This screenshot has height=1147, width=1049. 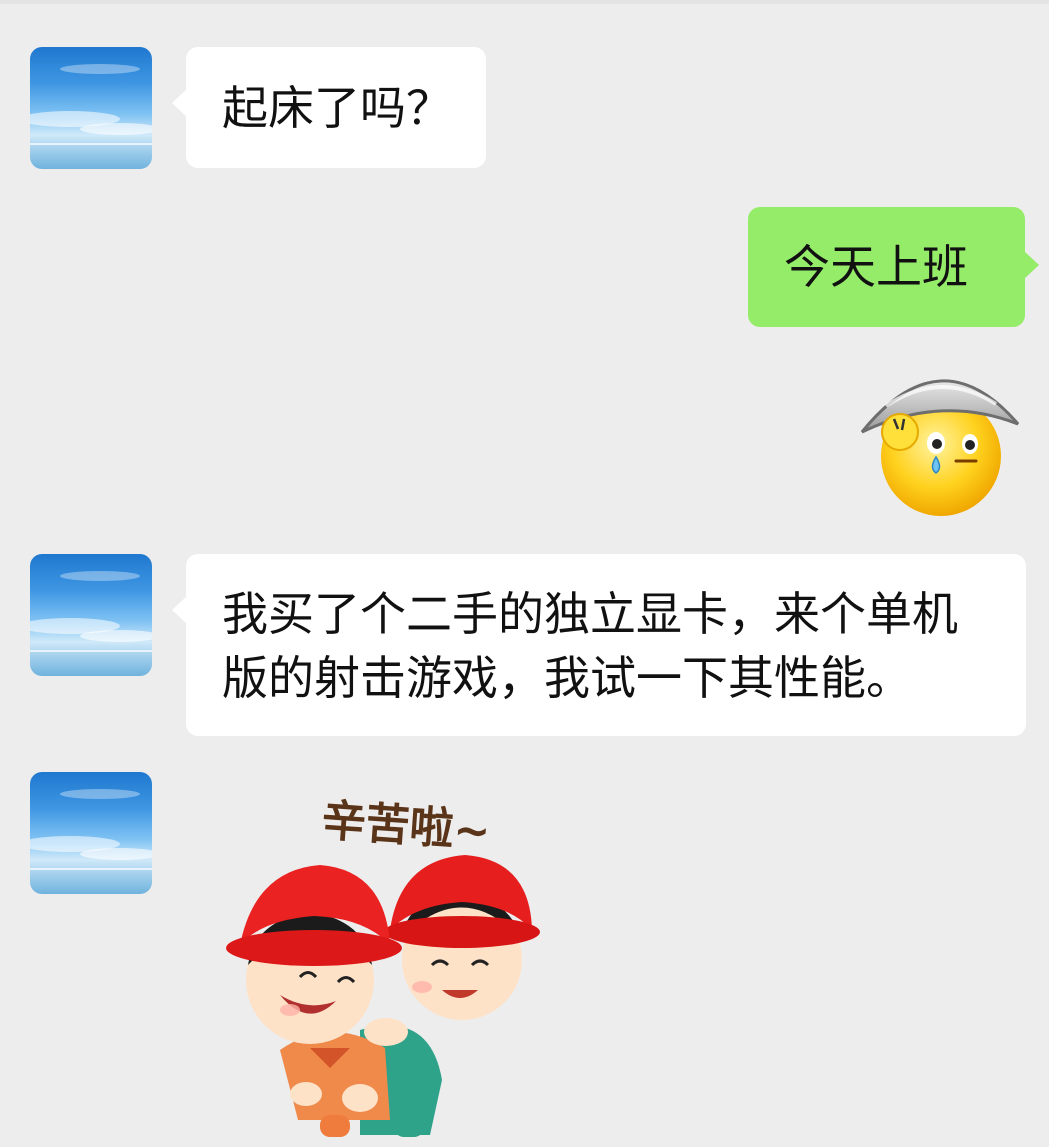 What do you see at coordinates (590, 646) in the screenshot?
I see `message-text: 我买了个二手的独立显卡，来个单机版的射击游戏，我试一下其性能。` at bounding box center [590, 646].